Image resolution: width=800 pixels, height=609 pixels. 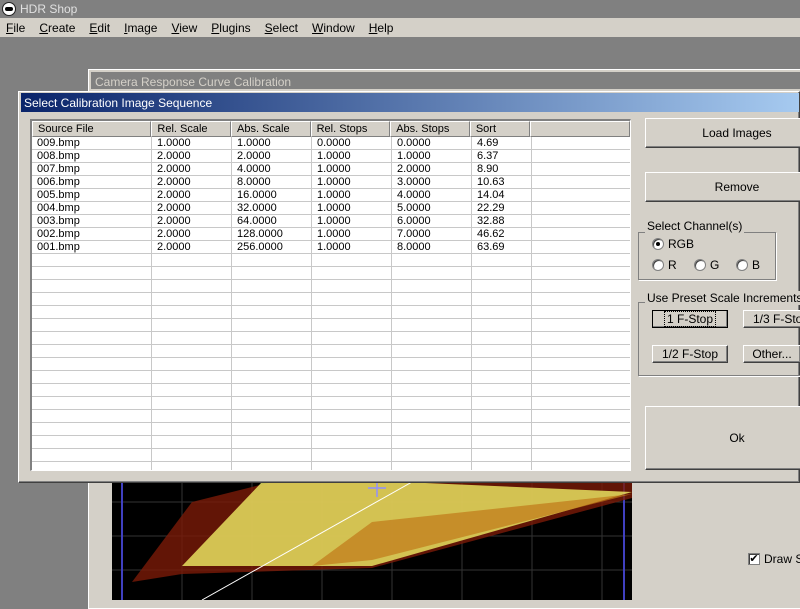 What do you see at coordinates (49, 9) in the screenshot?
I see `app-title: HDR Shop` at bounding box center [49, 9].